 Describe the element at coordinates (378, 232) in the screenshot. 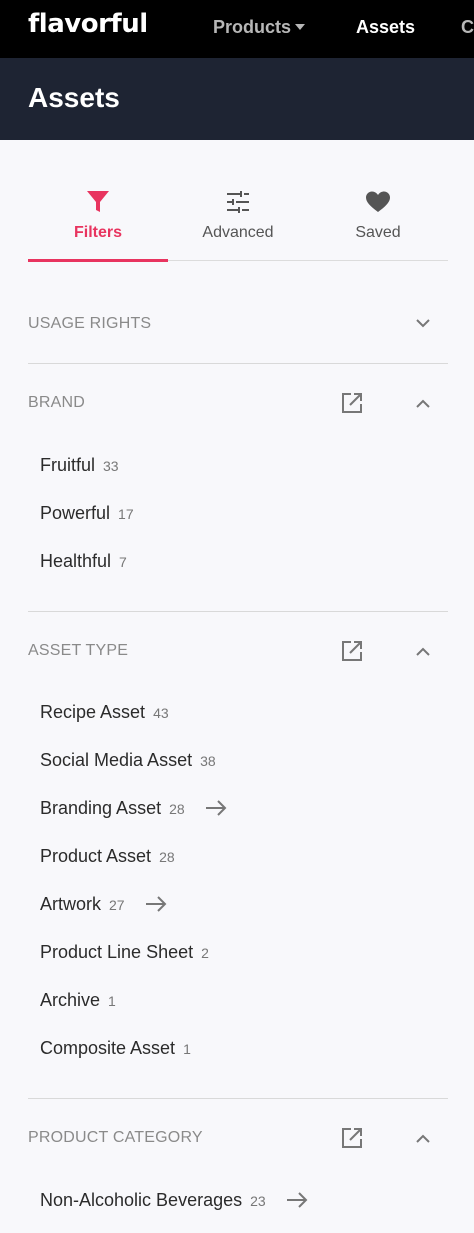

I see `tab-saved-label: Saved` at that location.